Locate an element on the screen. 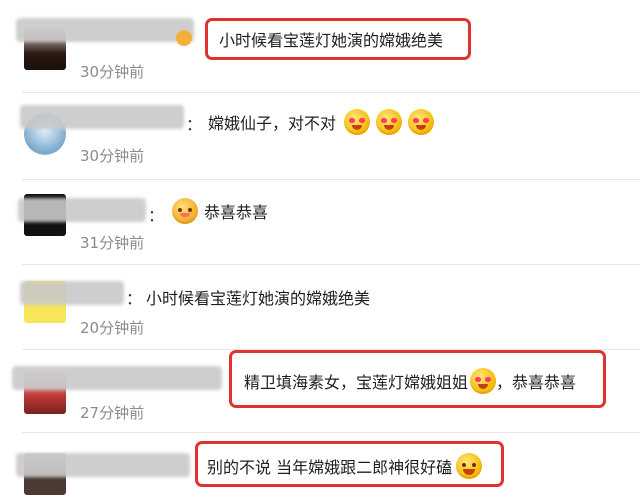 The width and height of the screenshot is (640, 495). comment-item: 别的不说 当年嫦娥跟二郎神很好磕 is located at coordinates (320, 464).